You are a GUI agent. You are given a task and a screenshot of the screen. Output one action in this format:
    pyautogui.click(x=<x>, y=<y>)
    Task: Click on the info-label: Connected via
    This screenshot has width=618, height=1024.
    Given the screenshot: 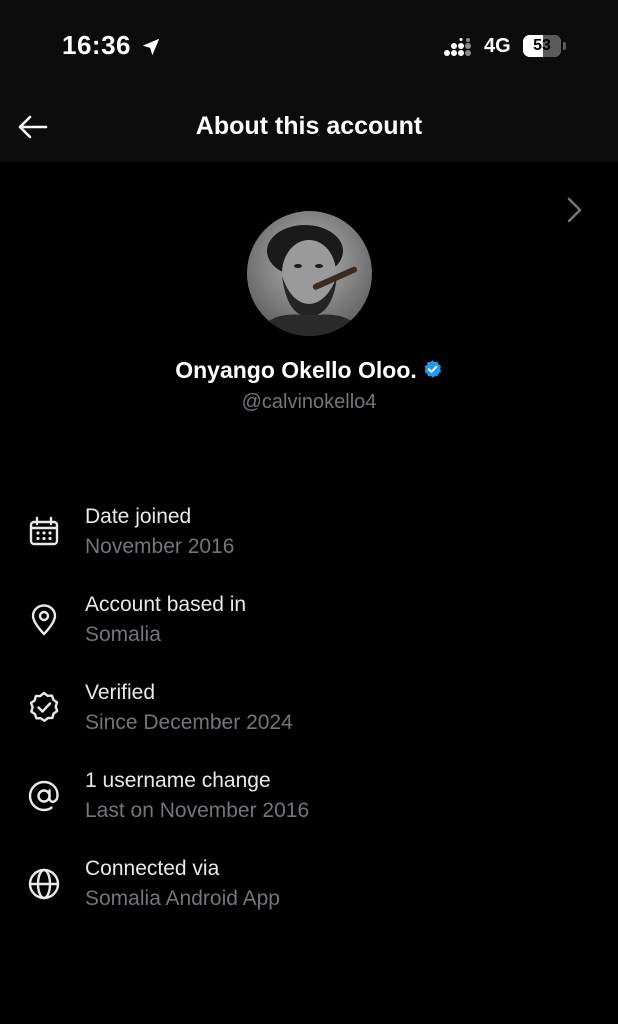 What is the action you would take?
    pyautogui.click(x=152, y=868)
    